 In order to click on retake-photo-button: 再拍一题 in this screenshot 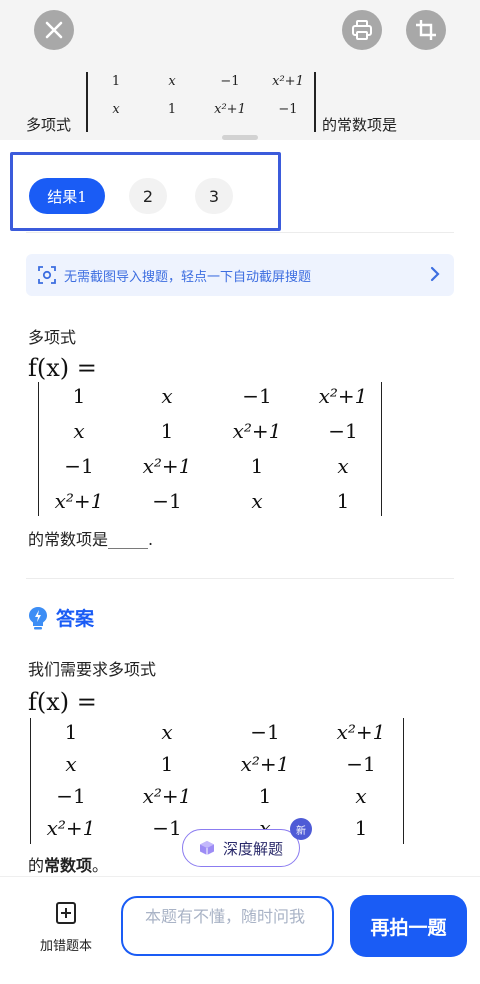, I will do `click(408, 926)`.